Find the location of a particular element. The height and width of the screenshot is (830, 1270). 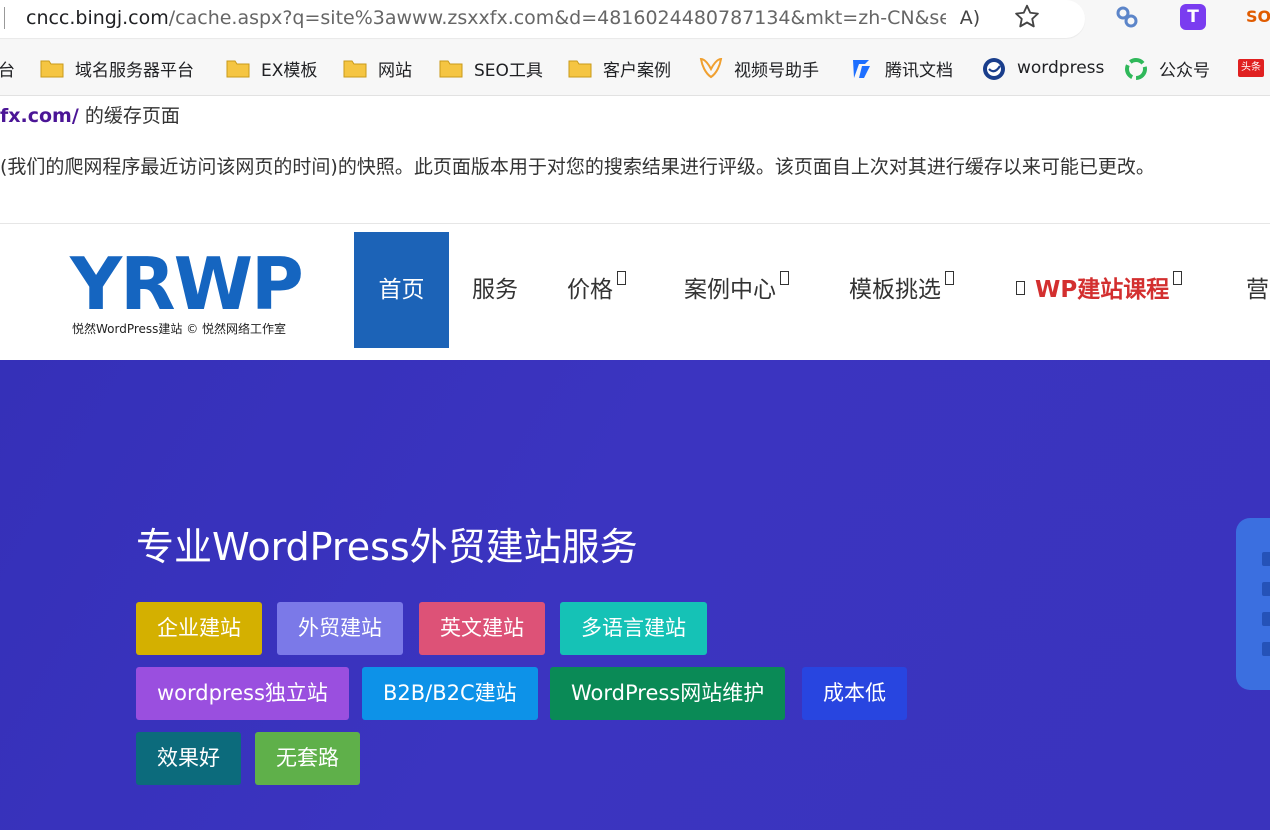

nav-pricing: 价格 is located at coordinates (596, 290).